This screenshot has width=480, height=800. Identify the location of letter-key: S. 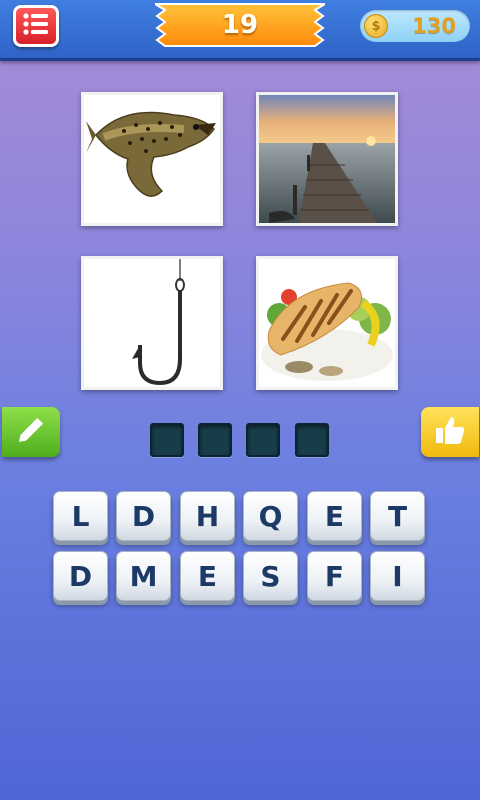
(270, 576).